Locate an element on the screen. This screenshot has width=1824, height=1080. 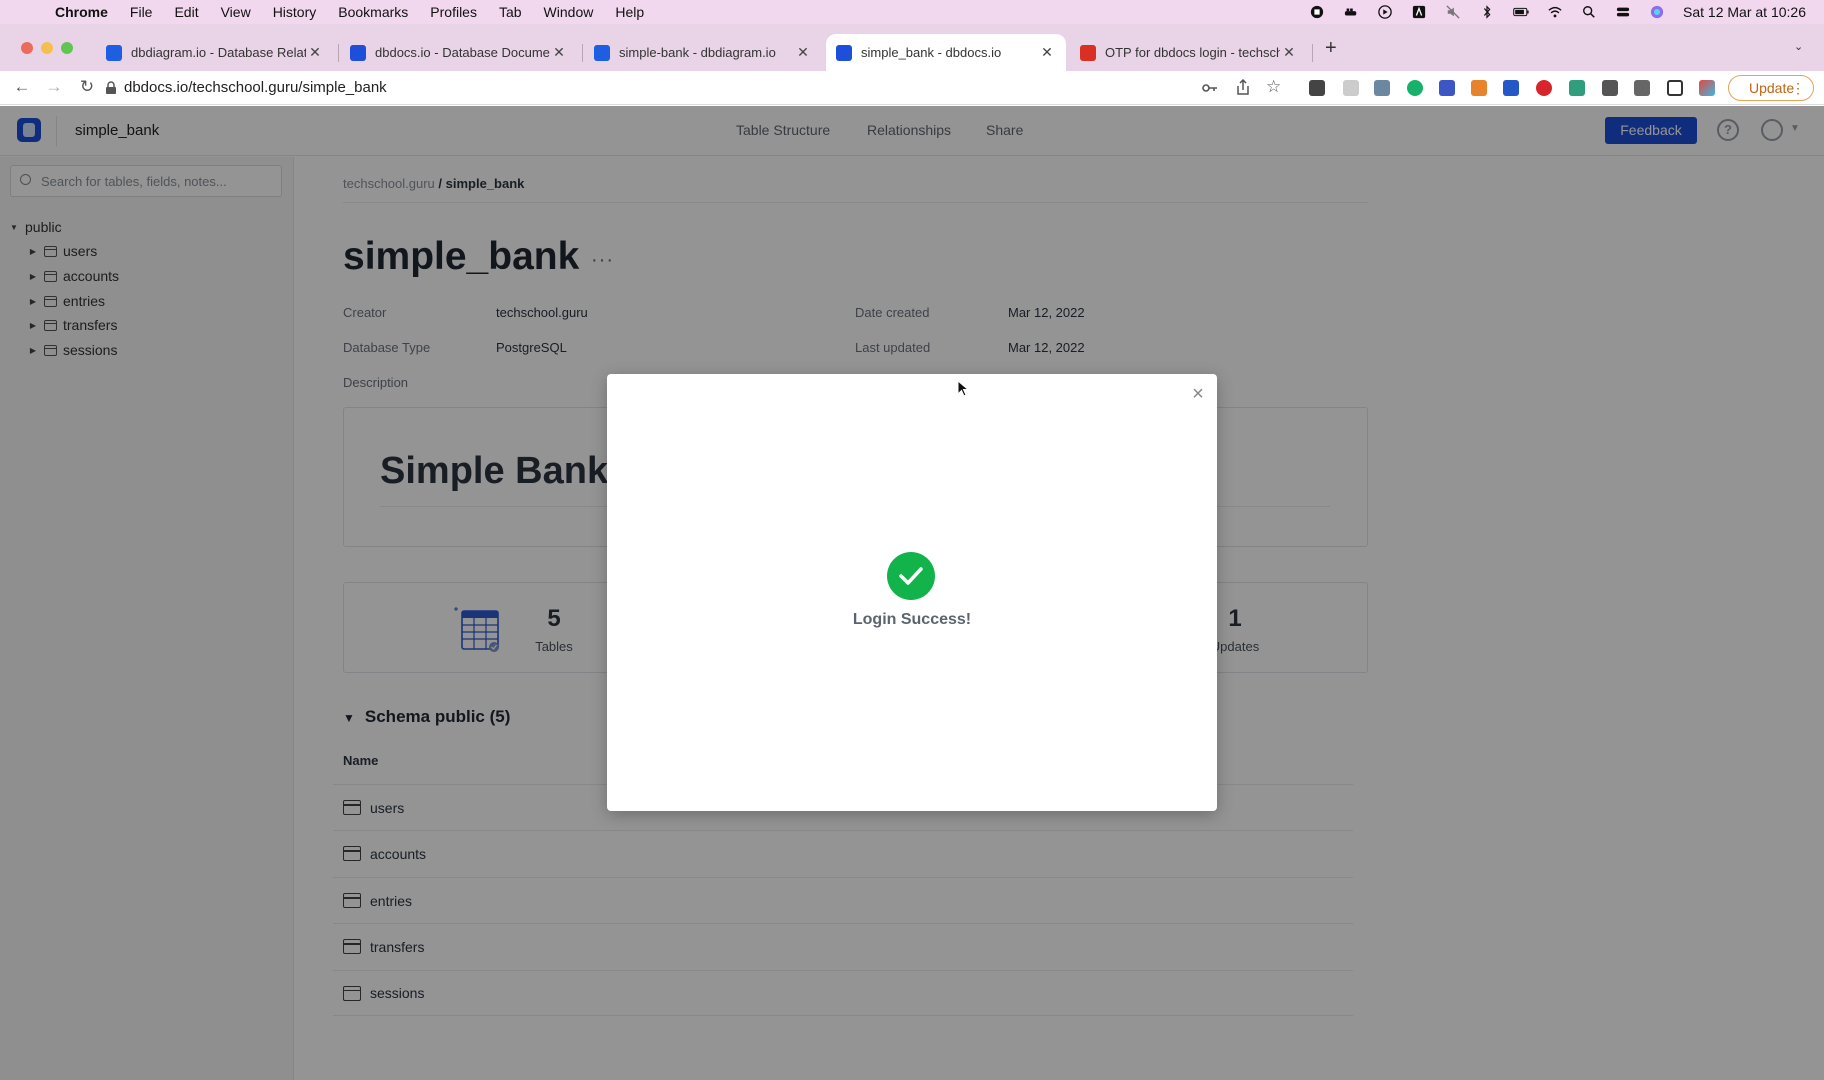
adblock-icon is located at coordinates (1544, 88).